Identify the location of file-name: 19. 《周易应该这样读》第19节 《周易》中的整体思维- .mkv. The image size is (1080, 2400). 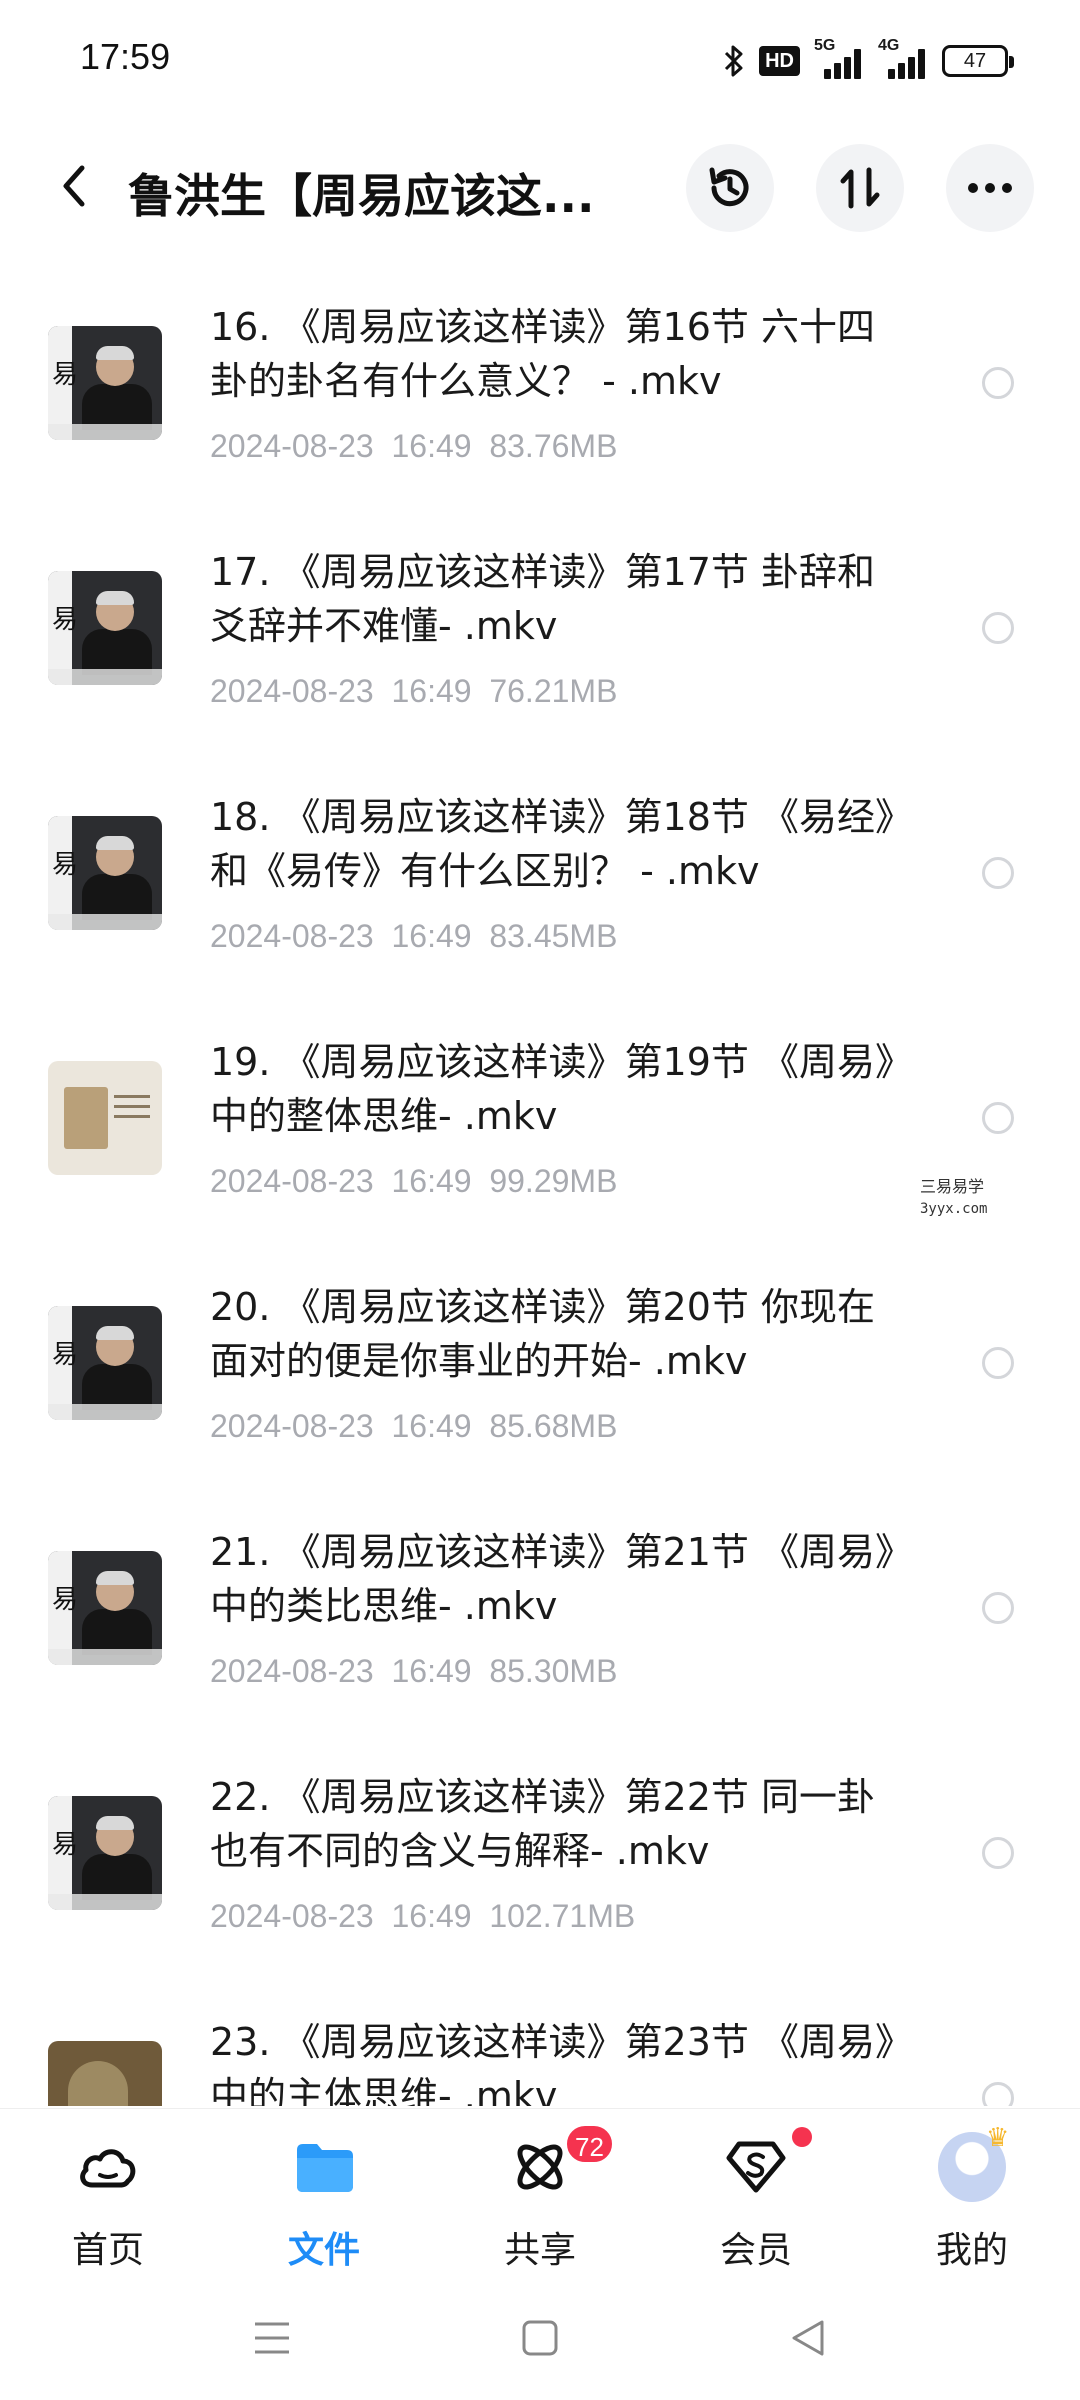
(552, 1089).